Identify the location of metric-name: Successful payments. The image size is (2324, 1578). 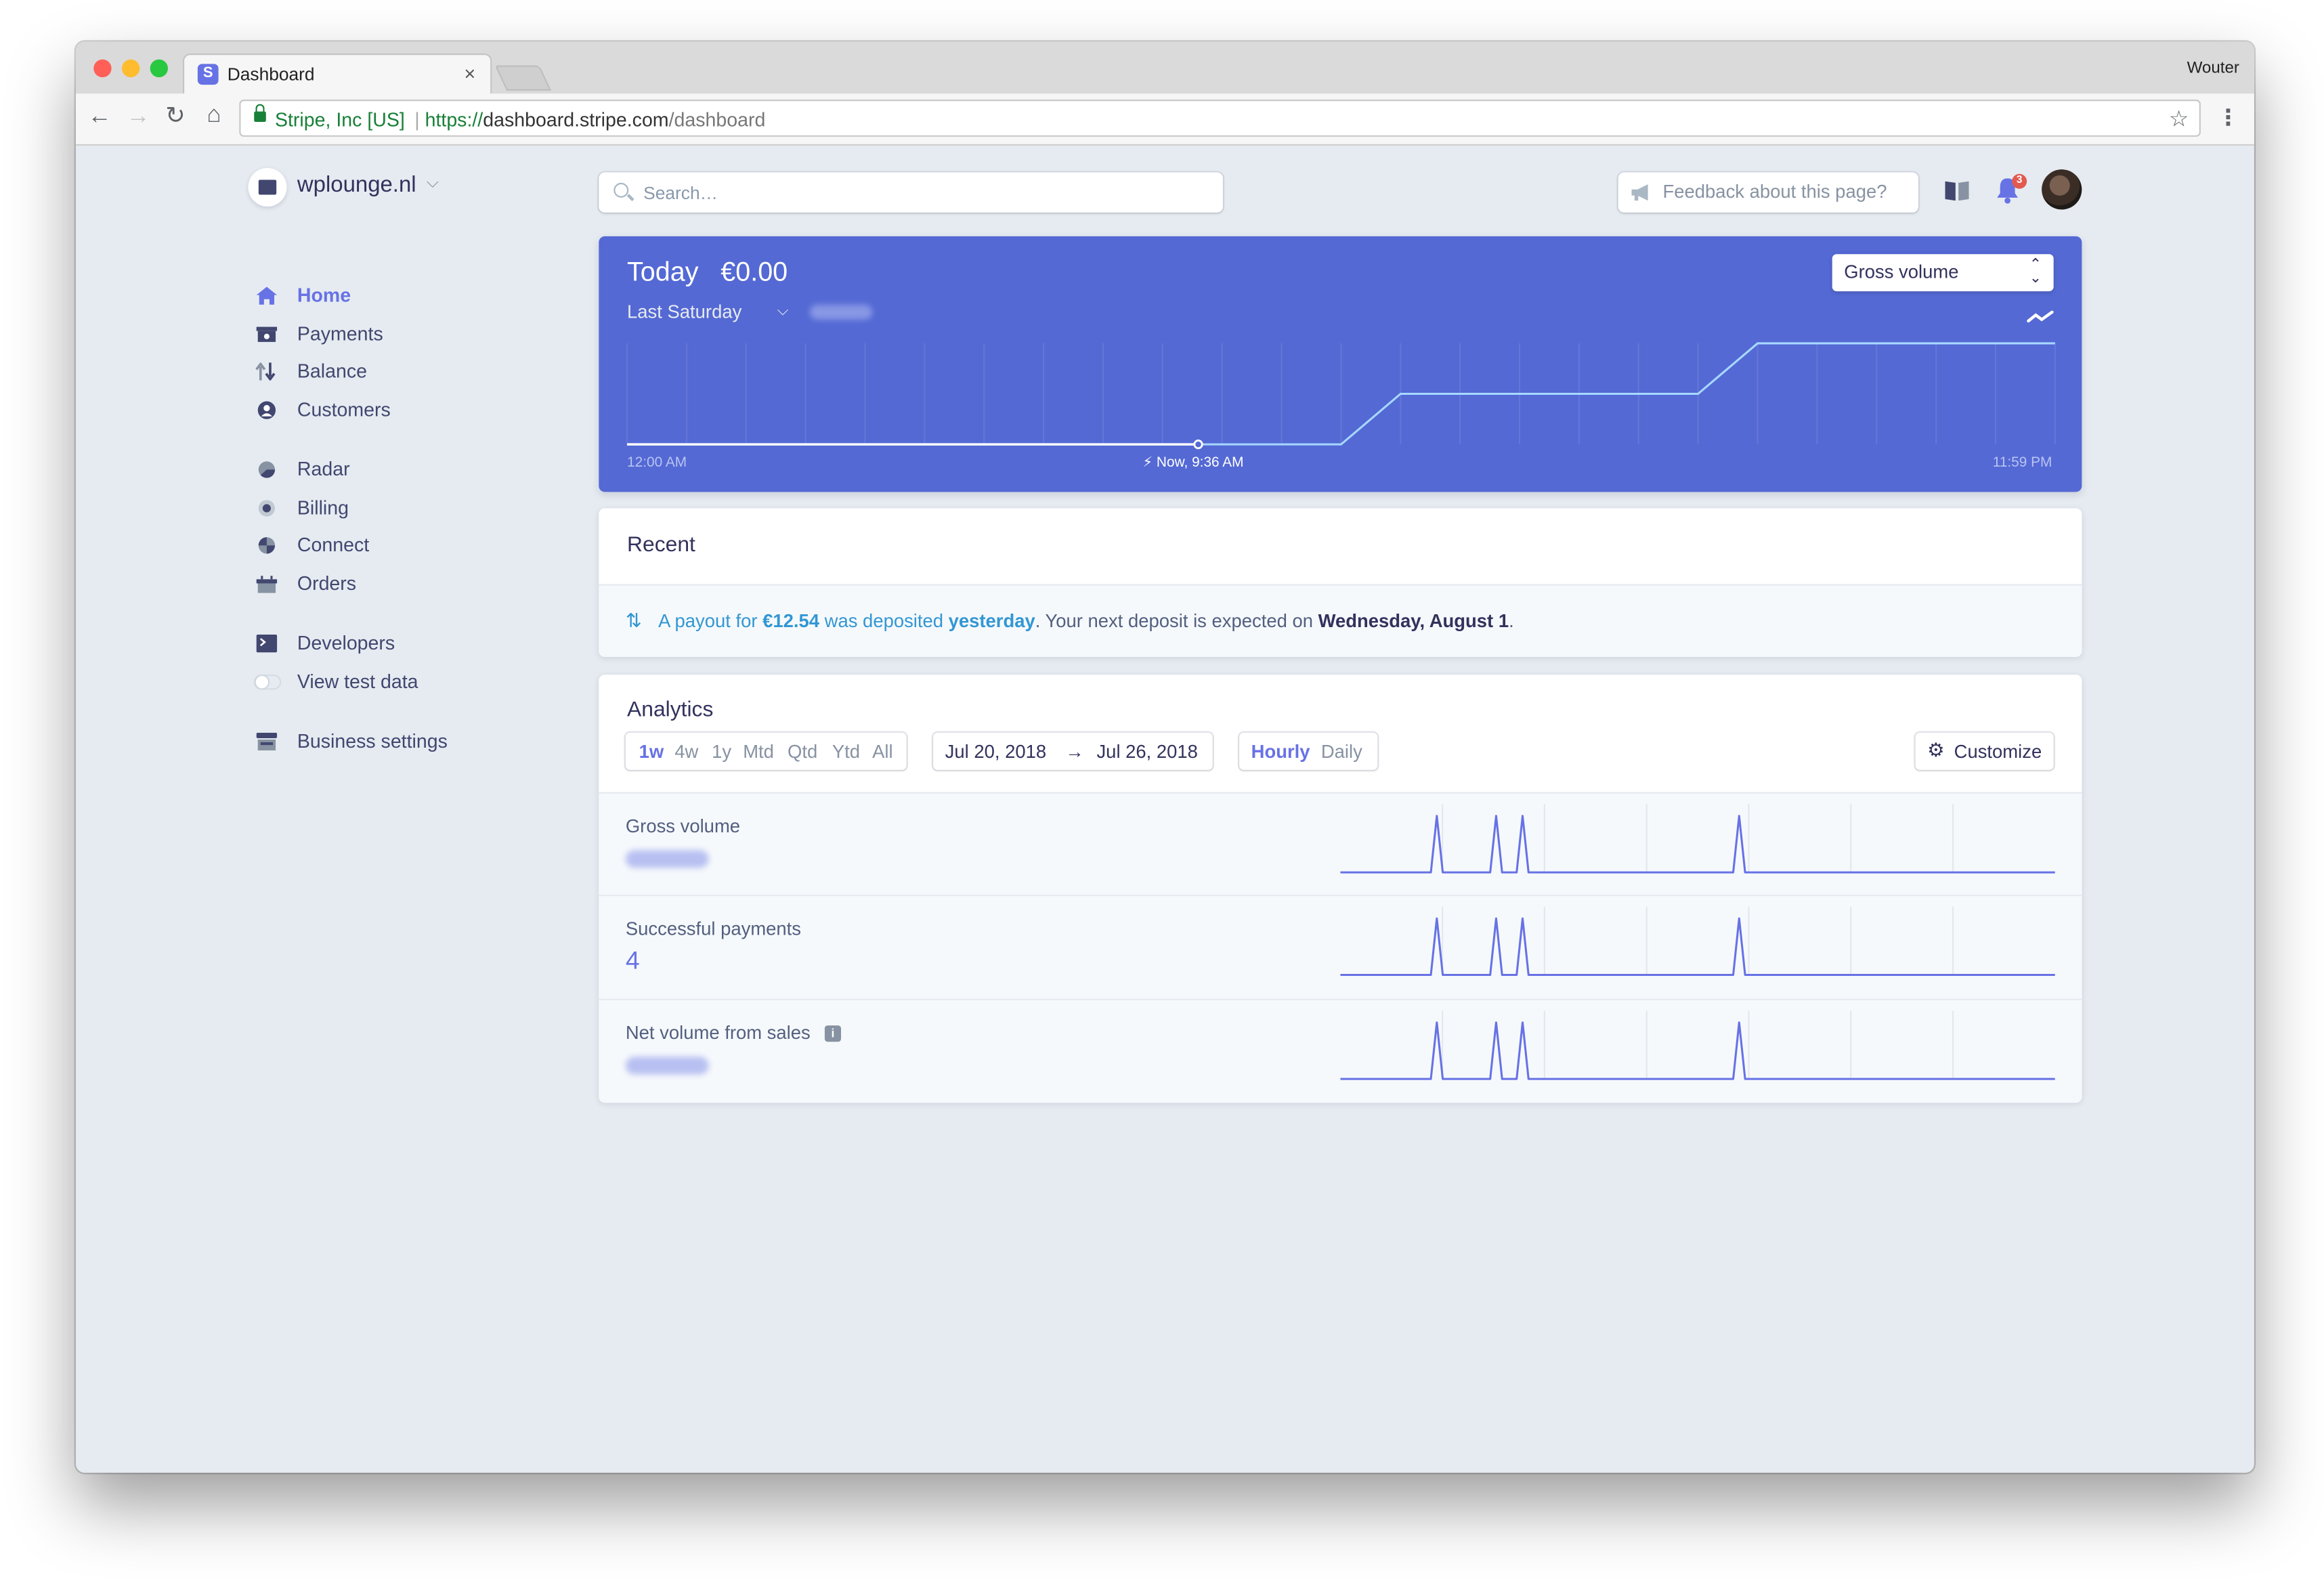
(713, 928).